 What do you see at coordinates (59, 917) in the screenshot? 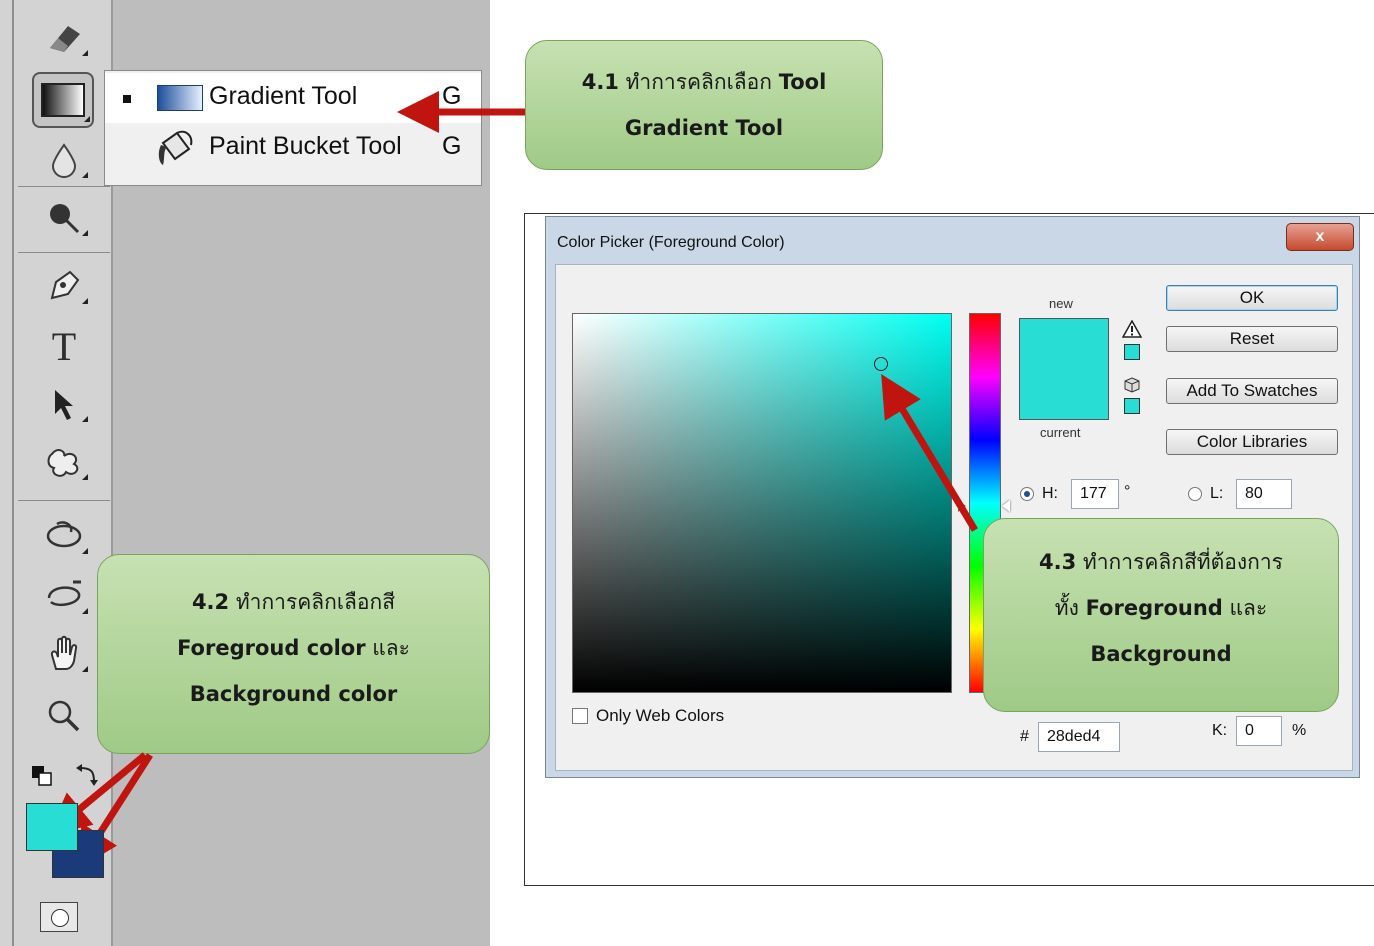
I see `quick-mask-icon` at bounding box center [59, 917].